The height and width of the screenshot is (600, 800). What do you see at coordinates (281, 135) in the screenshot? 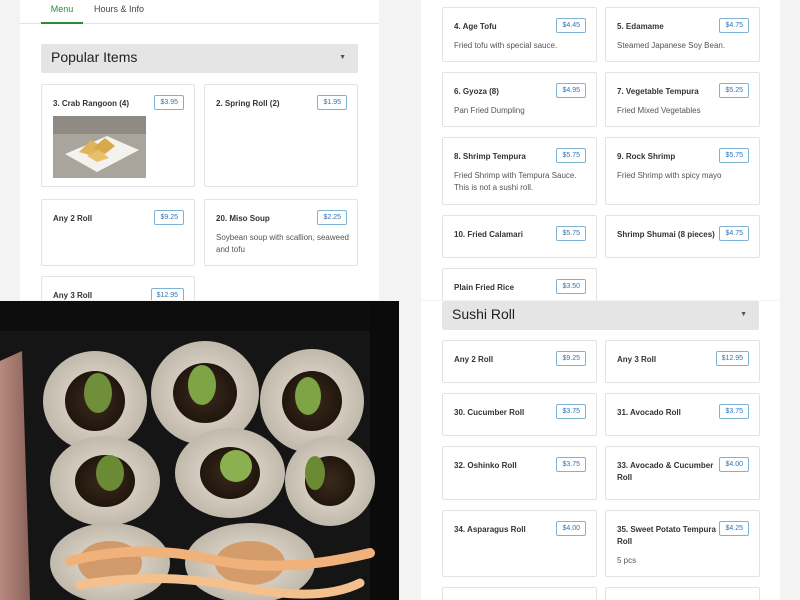
I see `menu-item-card: 2. Spring Roll (2) $1.95` at bounding box center [281, 135].